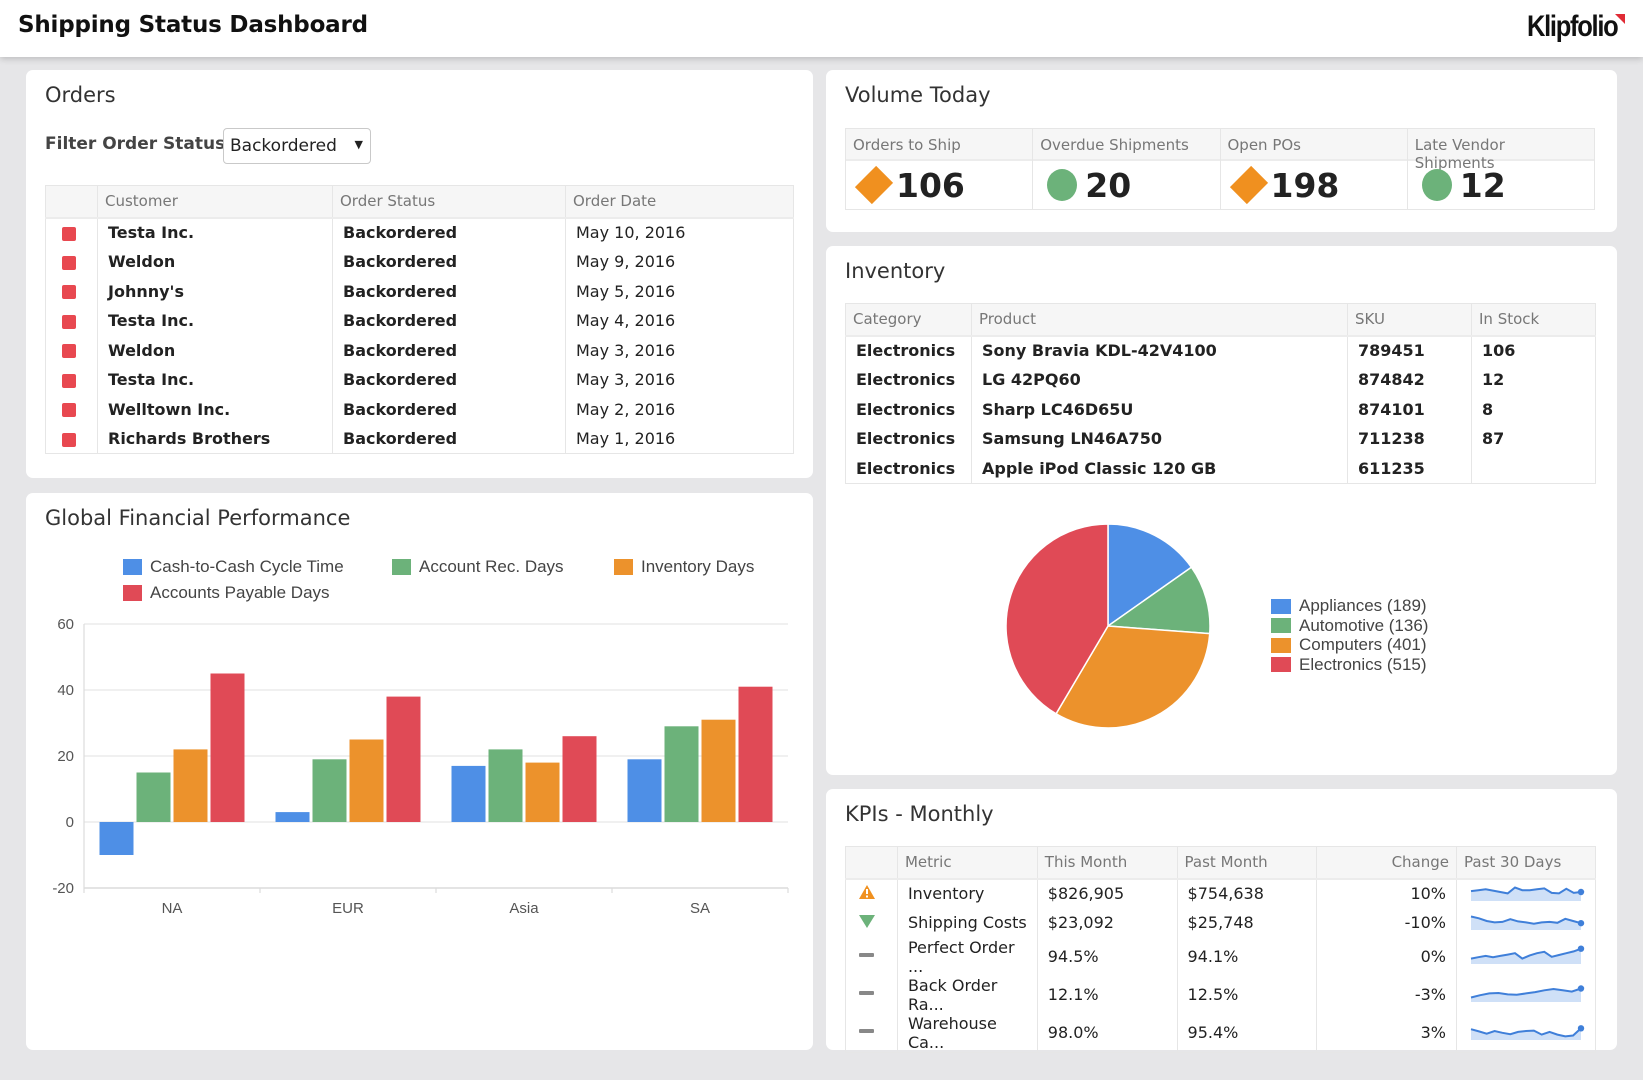  What do you see at coordinates (139, 144) in the screenshot?
I see `filter-order-status-label: Filter Order Status:` at bounding box center [139, 144].